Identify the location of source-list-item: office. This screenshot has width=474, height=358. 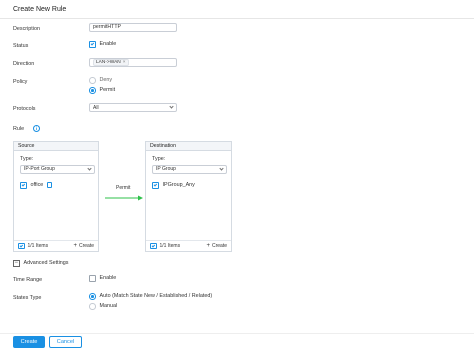
(36, 185).